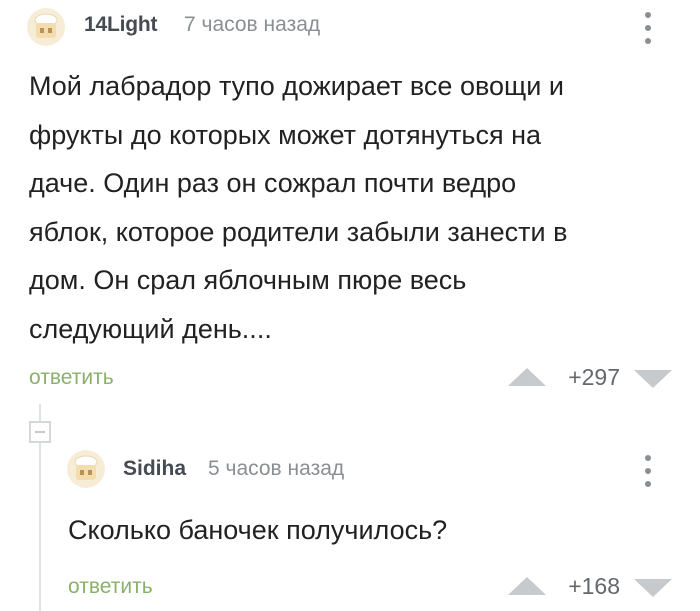  What do you see at coordinates (298, 231) in the screenshot?
I see `comment-line: яблок, которое родители забыли занести в` at bounding box center [298, 231].